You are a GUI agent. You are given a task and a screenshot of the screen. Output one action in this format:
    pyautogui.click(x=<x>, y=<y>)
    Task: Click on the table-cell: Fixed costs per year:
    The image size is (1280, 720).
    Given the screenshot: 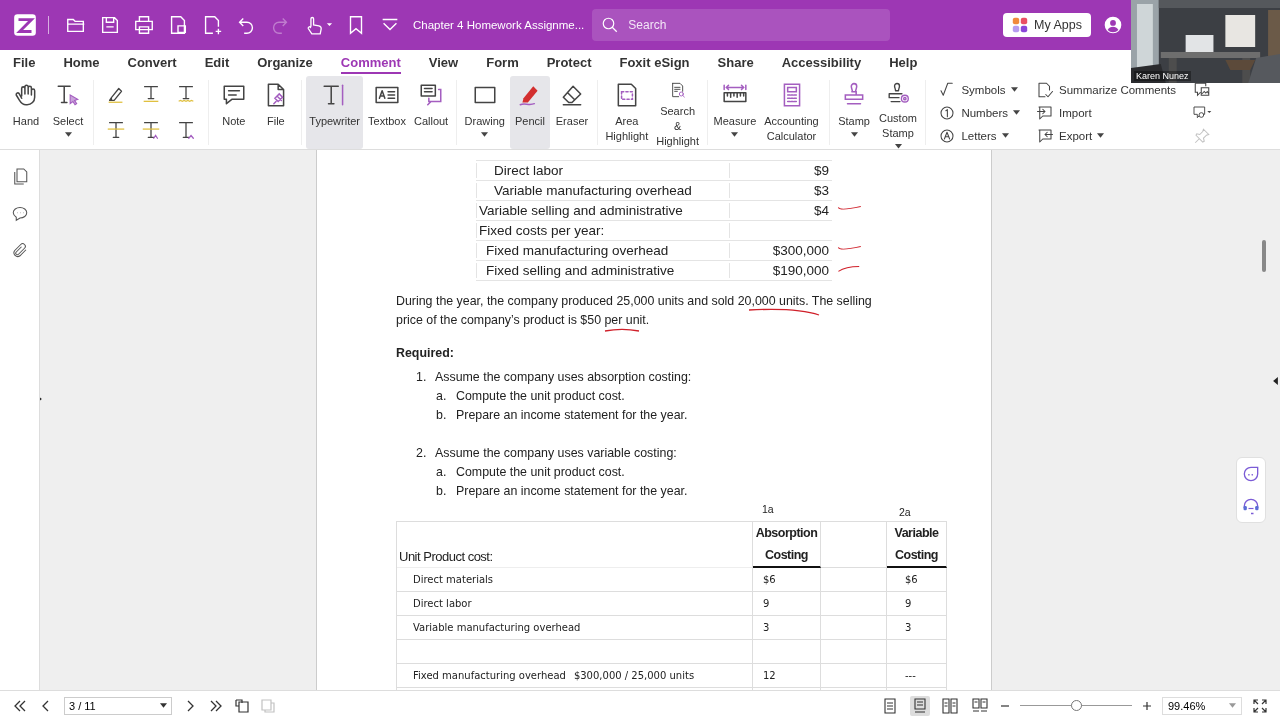 What is the action you would take?
    pyautogui.click(x=603, y=230)
    